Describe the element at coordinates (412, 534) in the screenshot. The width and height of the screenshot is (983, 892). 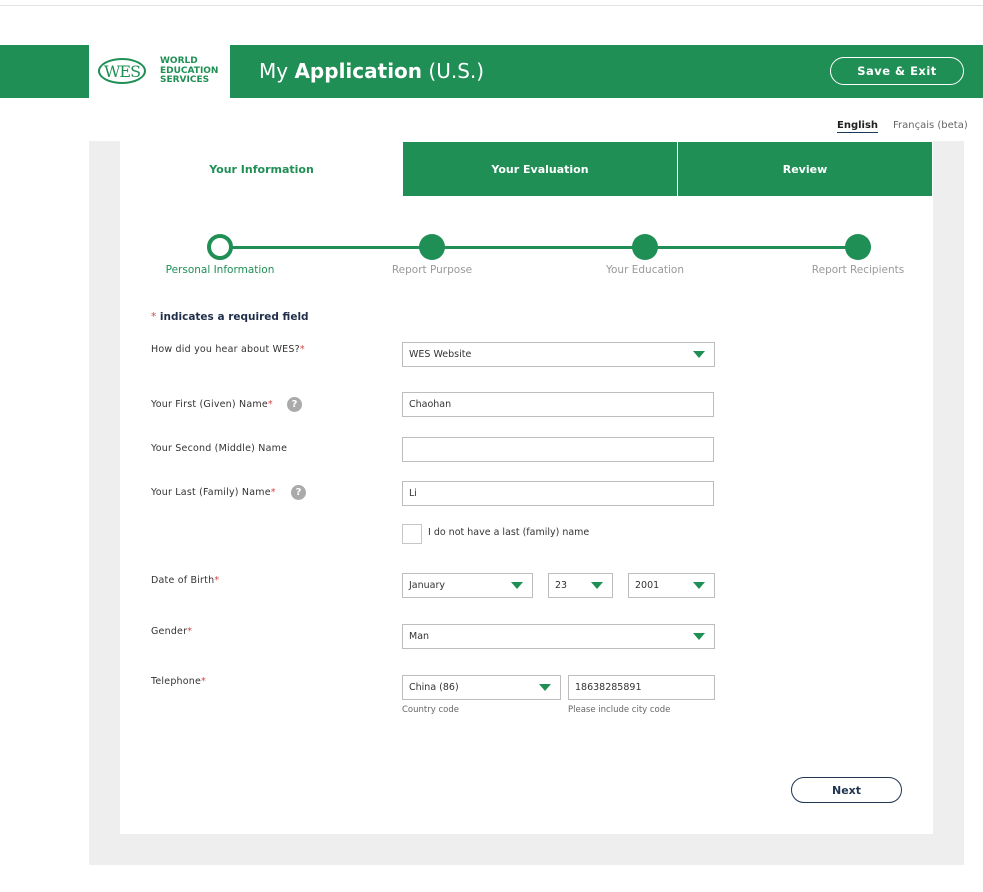
I see `no-last-name-checkbox` at that location.